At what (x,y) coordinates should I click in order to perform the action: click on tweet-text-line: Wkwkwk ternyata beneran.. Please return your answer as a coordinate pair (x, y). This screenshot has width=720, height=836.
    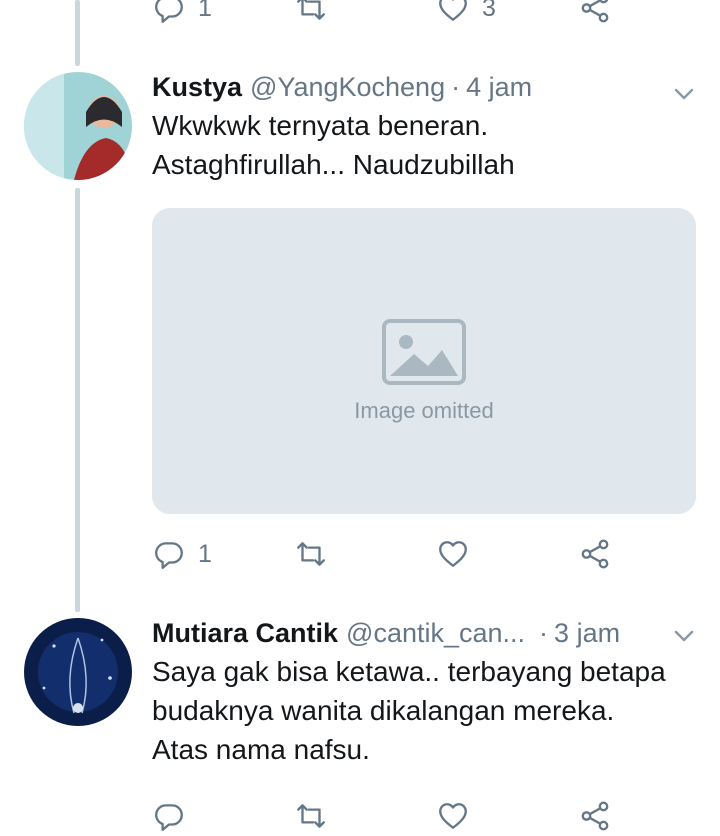
    Looking at the image, I should click on (320, 125).